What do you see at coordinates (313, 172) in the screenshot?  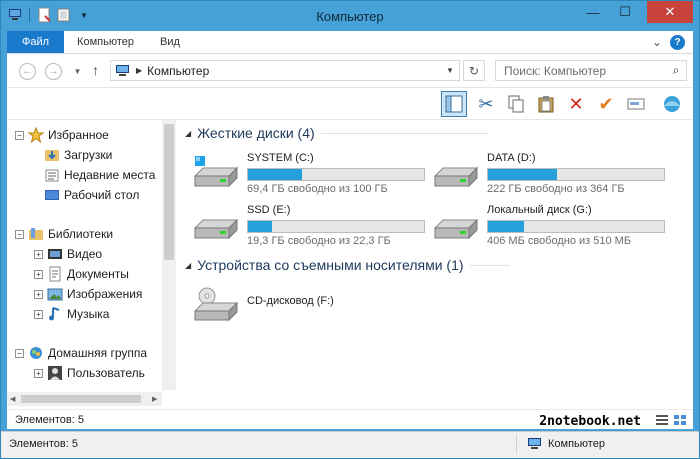 I see `drive-item: SYSTEM (C:) 69,4 ГБ свободно из 100 ГБ` at bounding box center [313, 172].